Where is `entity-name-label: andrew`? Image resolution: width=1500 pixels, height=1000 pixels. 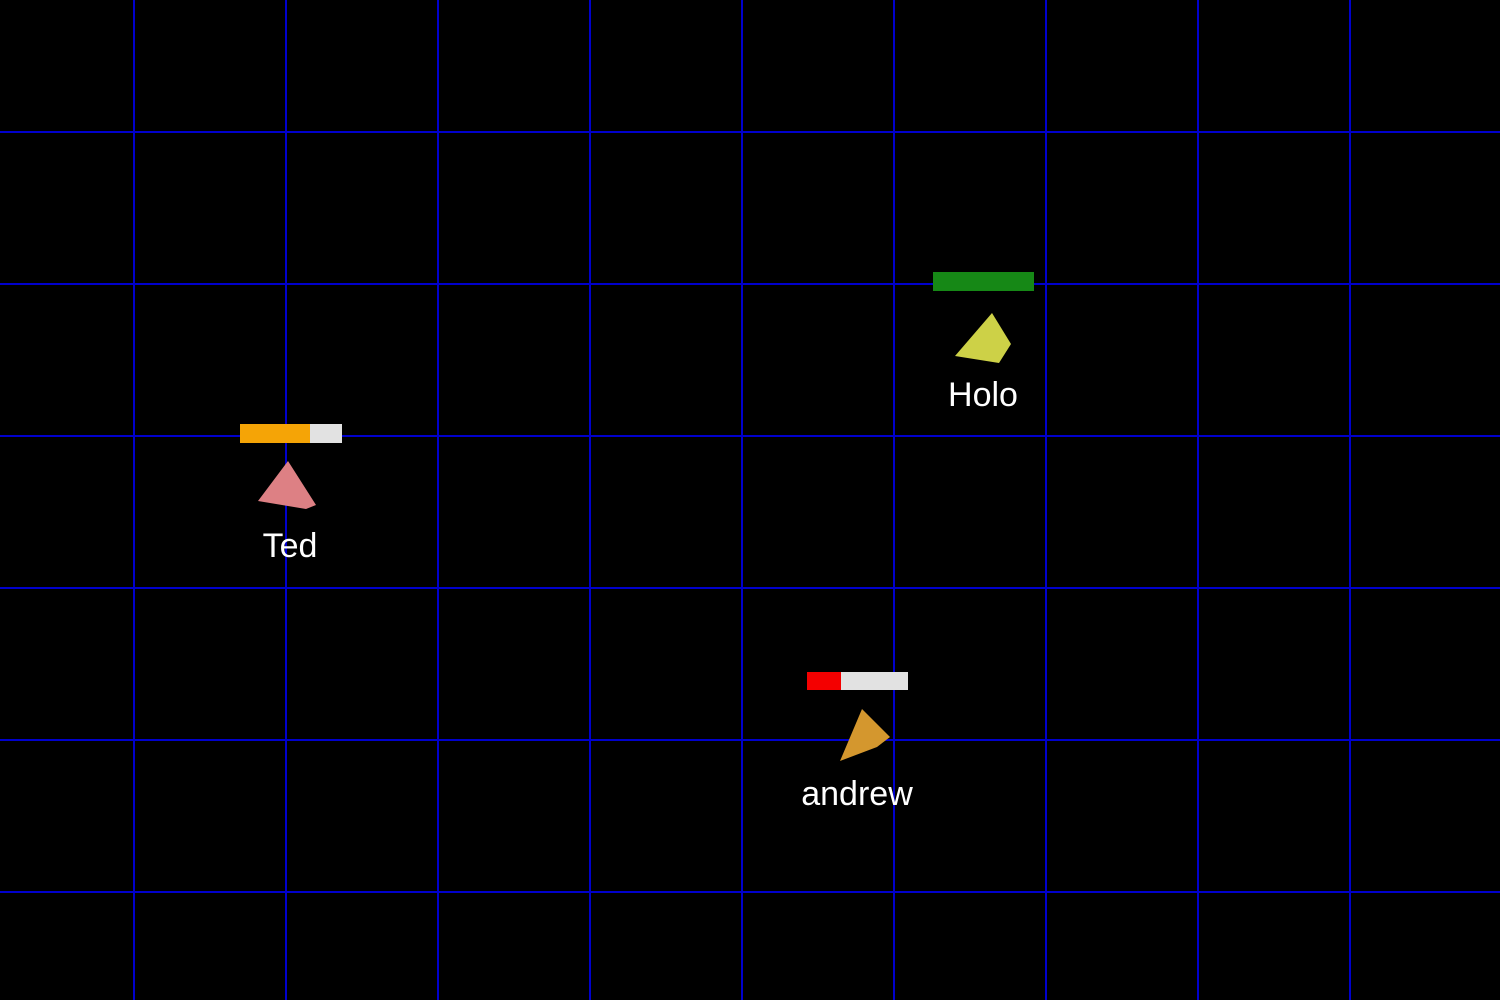
entity-name-label: andrew is located at coordinates (857, 794).